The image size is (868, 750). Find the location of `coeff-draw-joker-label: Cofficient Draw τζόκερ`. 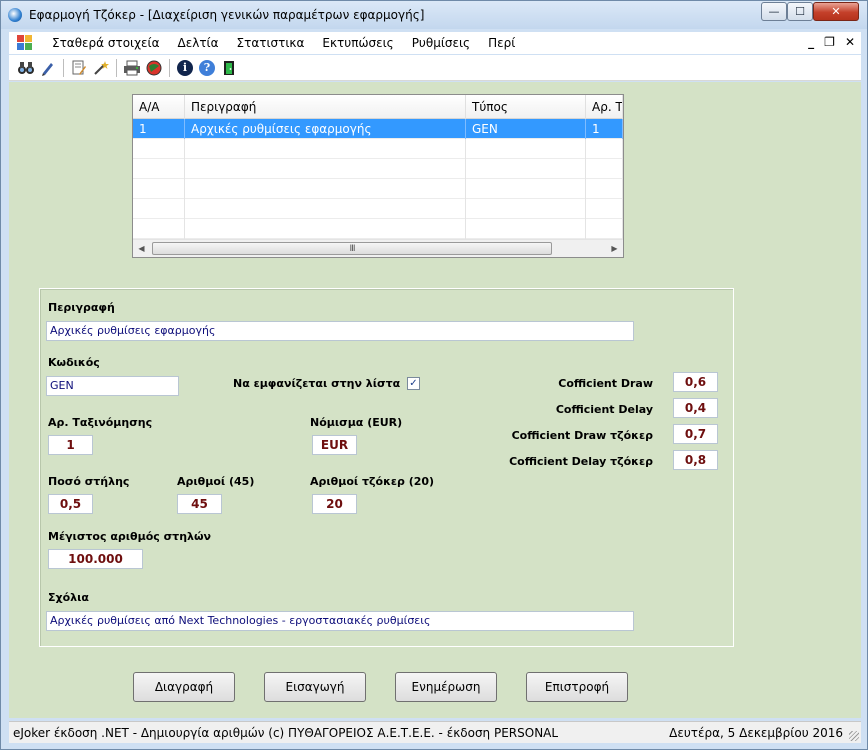

coeff-draw-joker-label: Cofficient Draw τζόκερ is located at coordinates (582, 435).